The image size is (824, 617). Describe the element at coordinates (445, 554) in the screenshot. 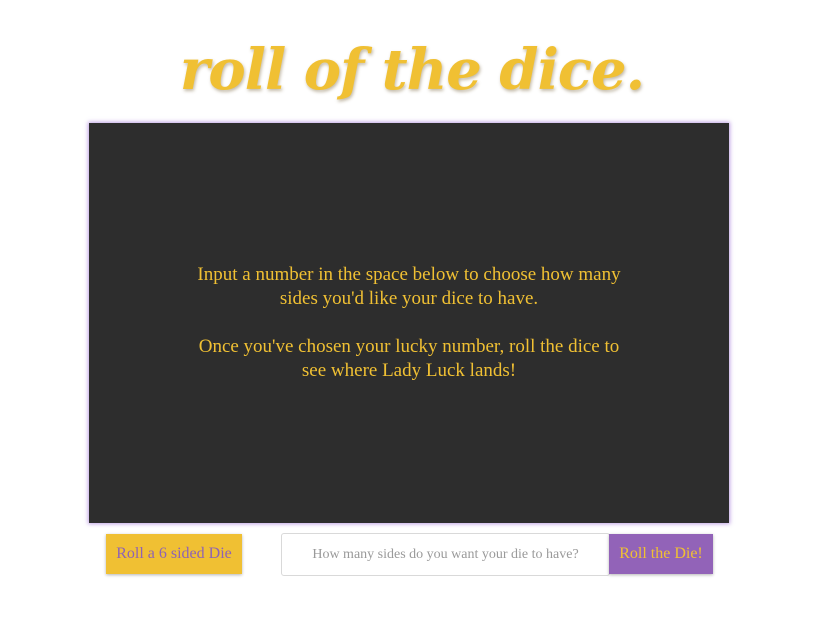

I see `sides-input` at that location.